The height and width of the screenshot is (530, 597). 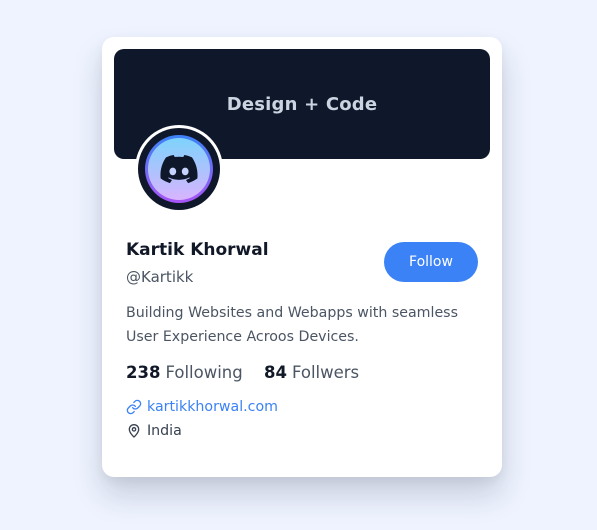 I want to click on following-label: Following, so click(x=204, y=372).